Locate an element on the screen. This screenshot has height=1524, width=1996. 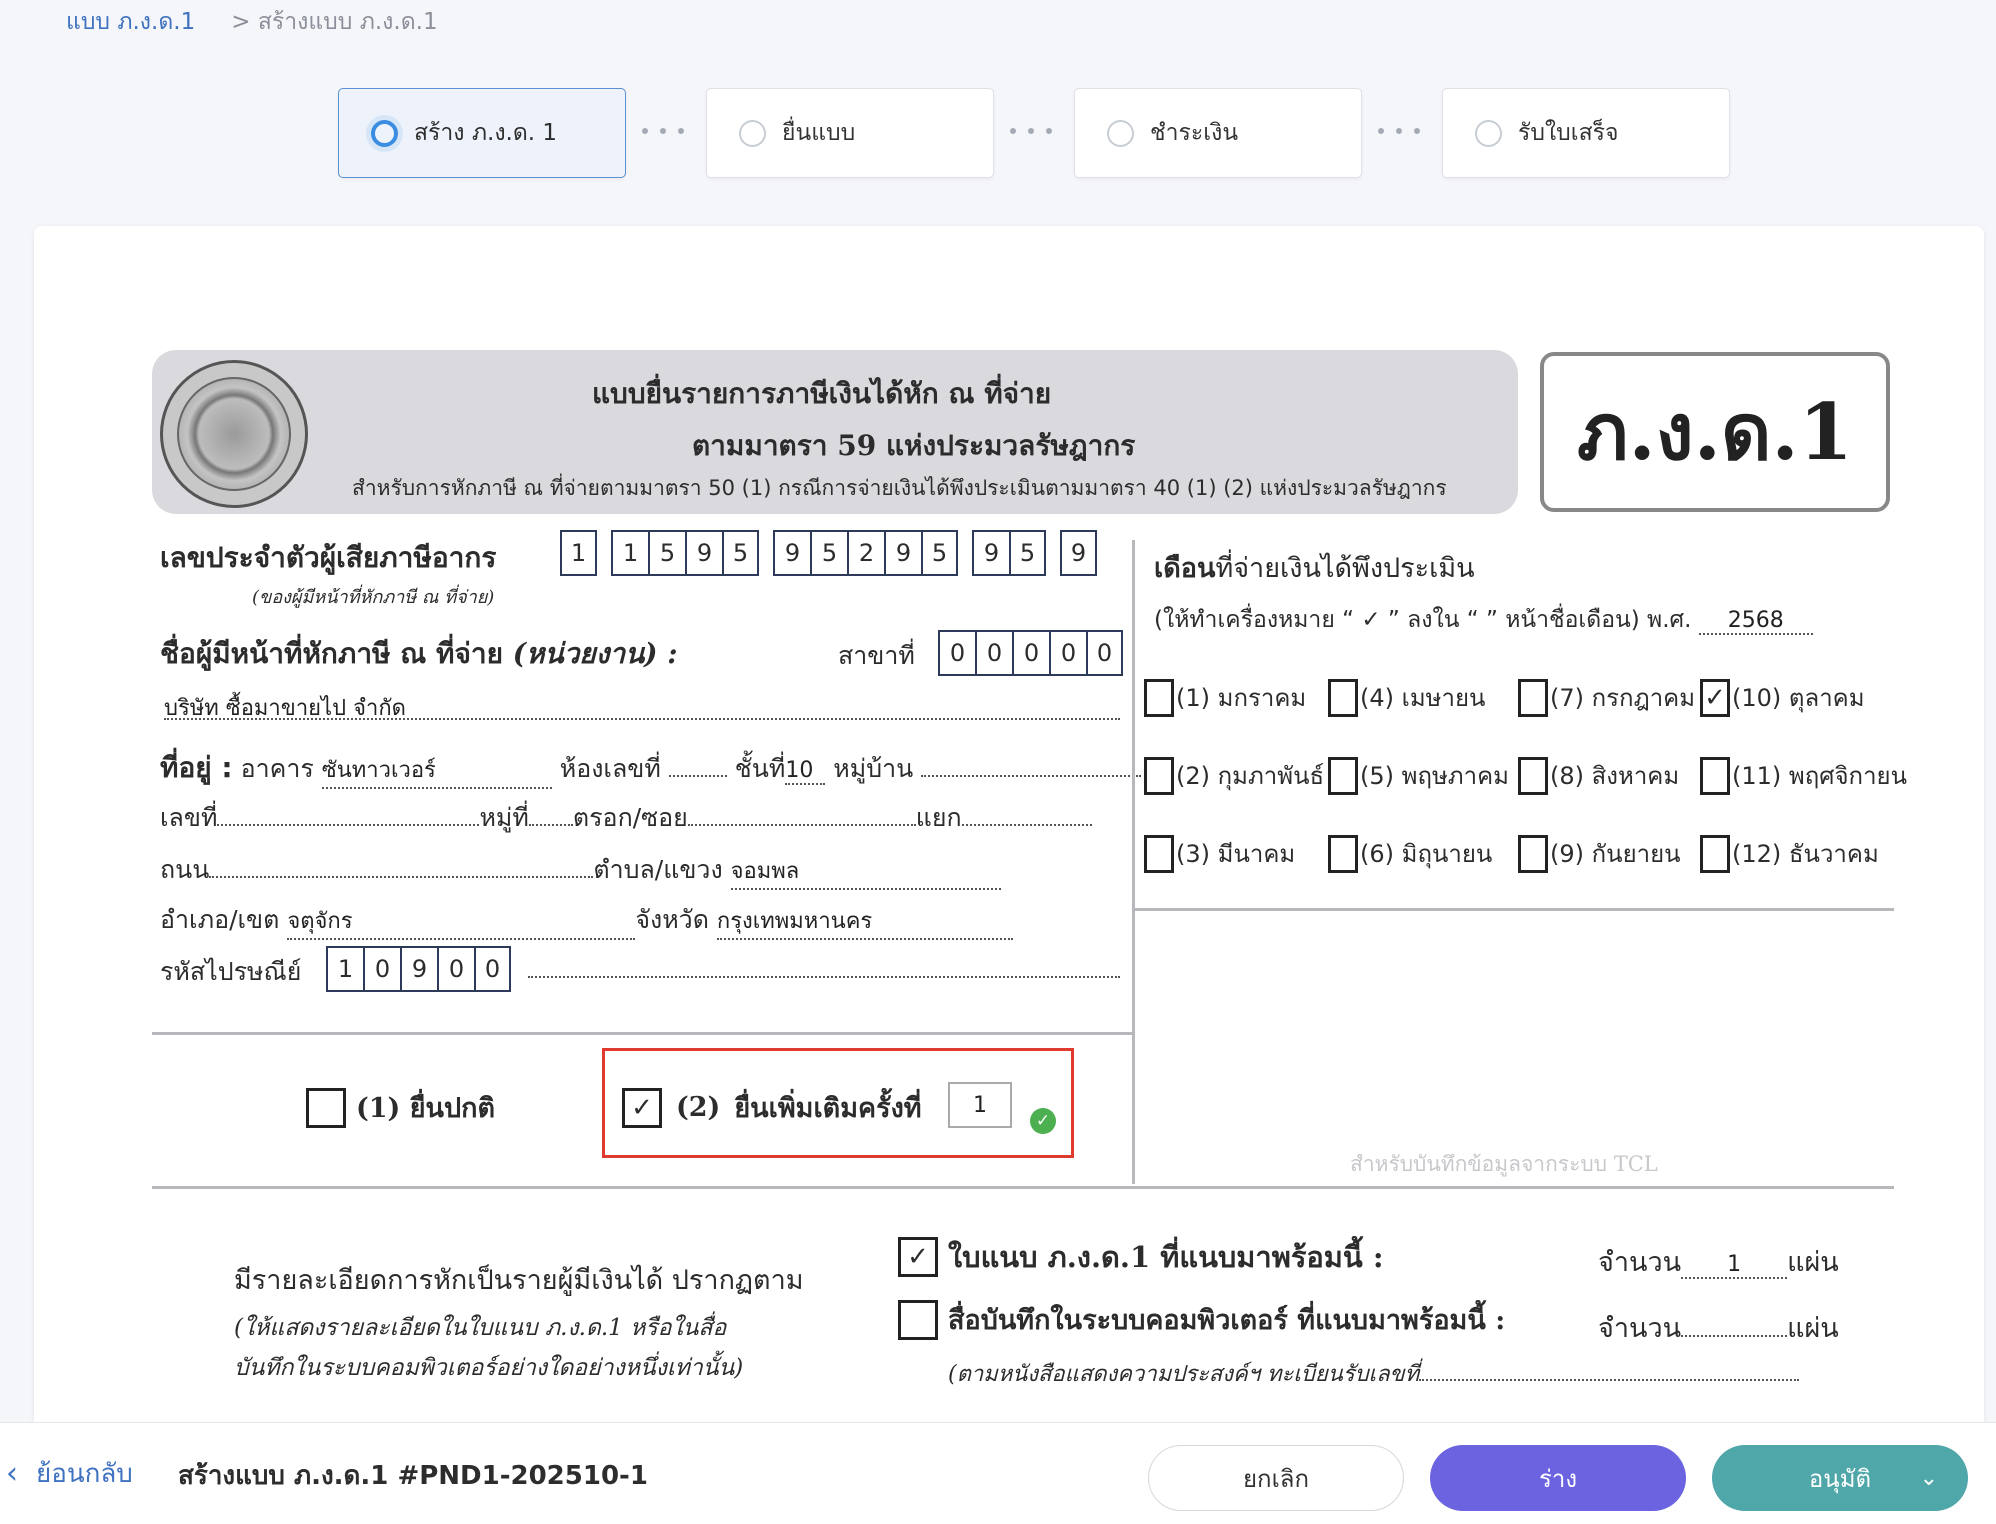
month-oct: ✓ (10) ตุลาคม is located at coordinates (1782, 697).